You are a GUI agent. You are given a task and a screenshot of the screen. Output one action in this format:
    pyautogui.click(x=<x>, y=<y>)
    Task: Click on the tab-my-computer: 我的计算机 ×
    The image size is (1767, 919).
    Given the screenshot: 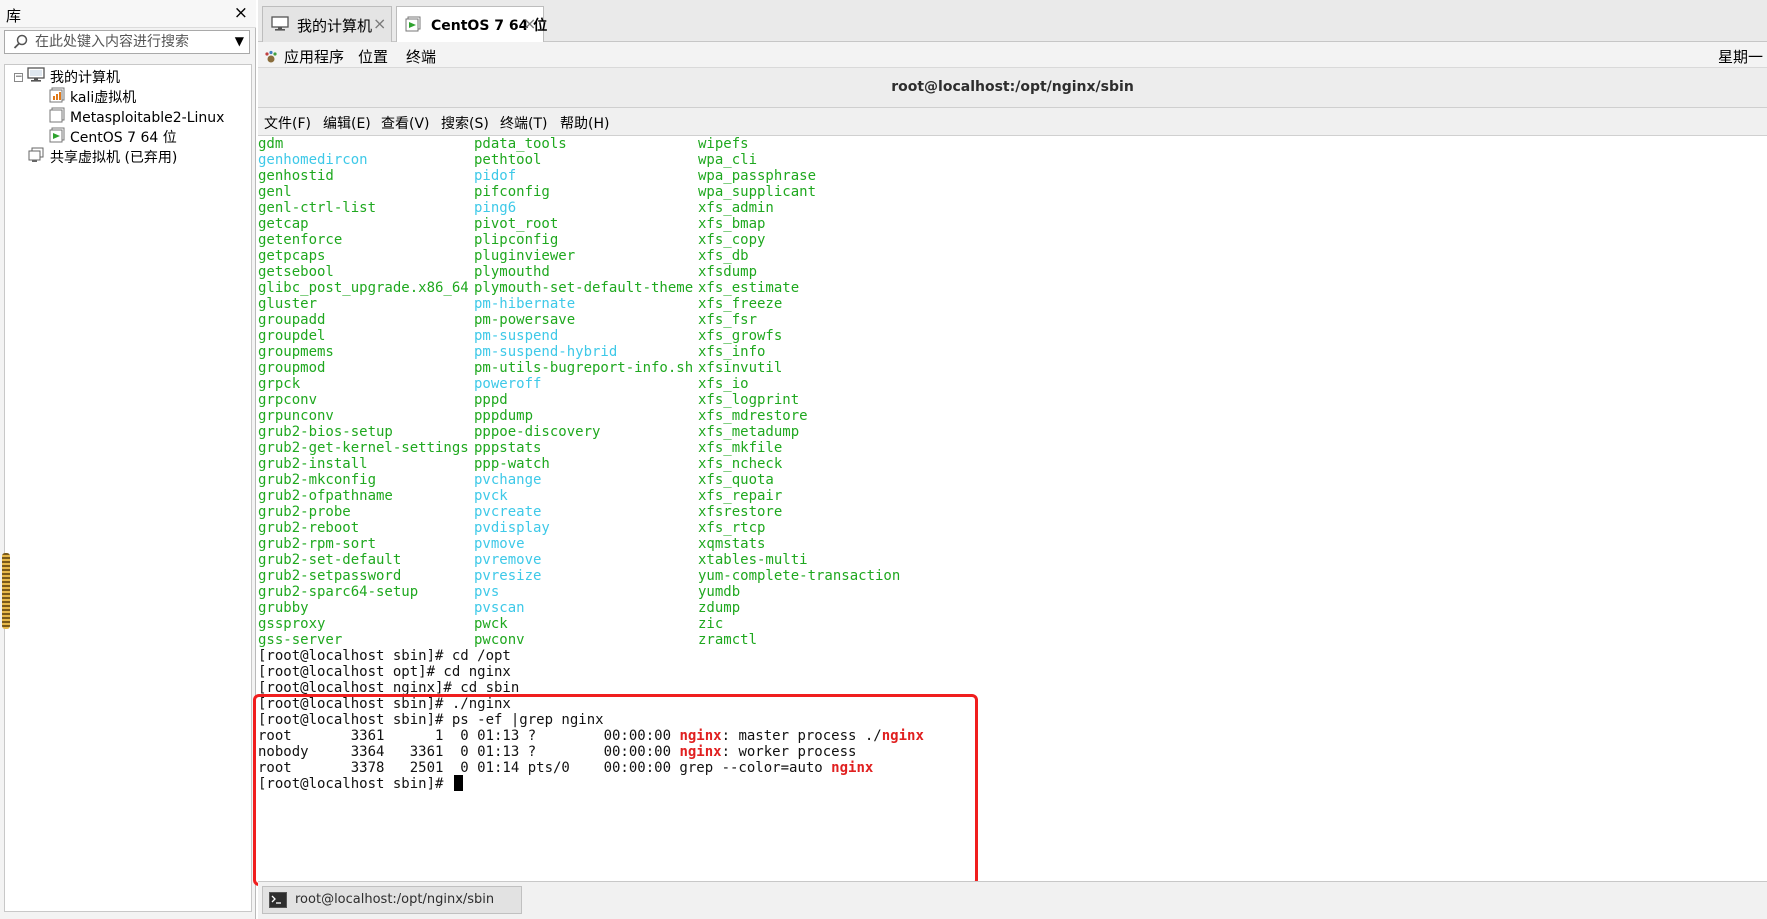 What is the action you would take?
    pyautogui.click(x=327, y=24)
    